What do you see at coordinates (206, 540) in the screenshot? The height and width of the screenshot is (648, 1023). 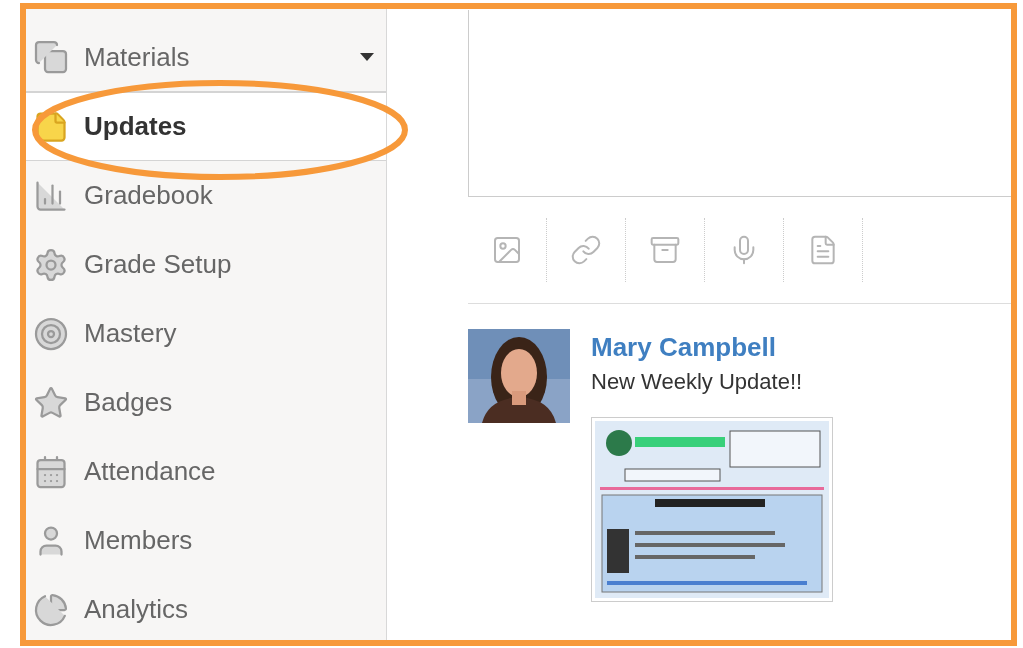 I see `sidebar-item: Members` at bounding box center [206, 540].